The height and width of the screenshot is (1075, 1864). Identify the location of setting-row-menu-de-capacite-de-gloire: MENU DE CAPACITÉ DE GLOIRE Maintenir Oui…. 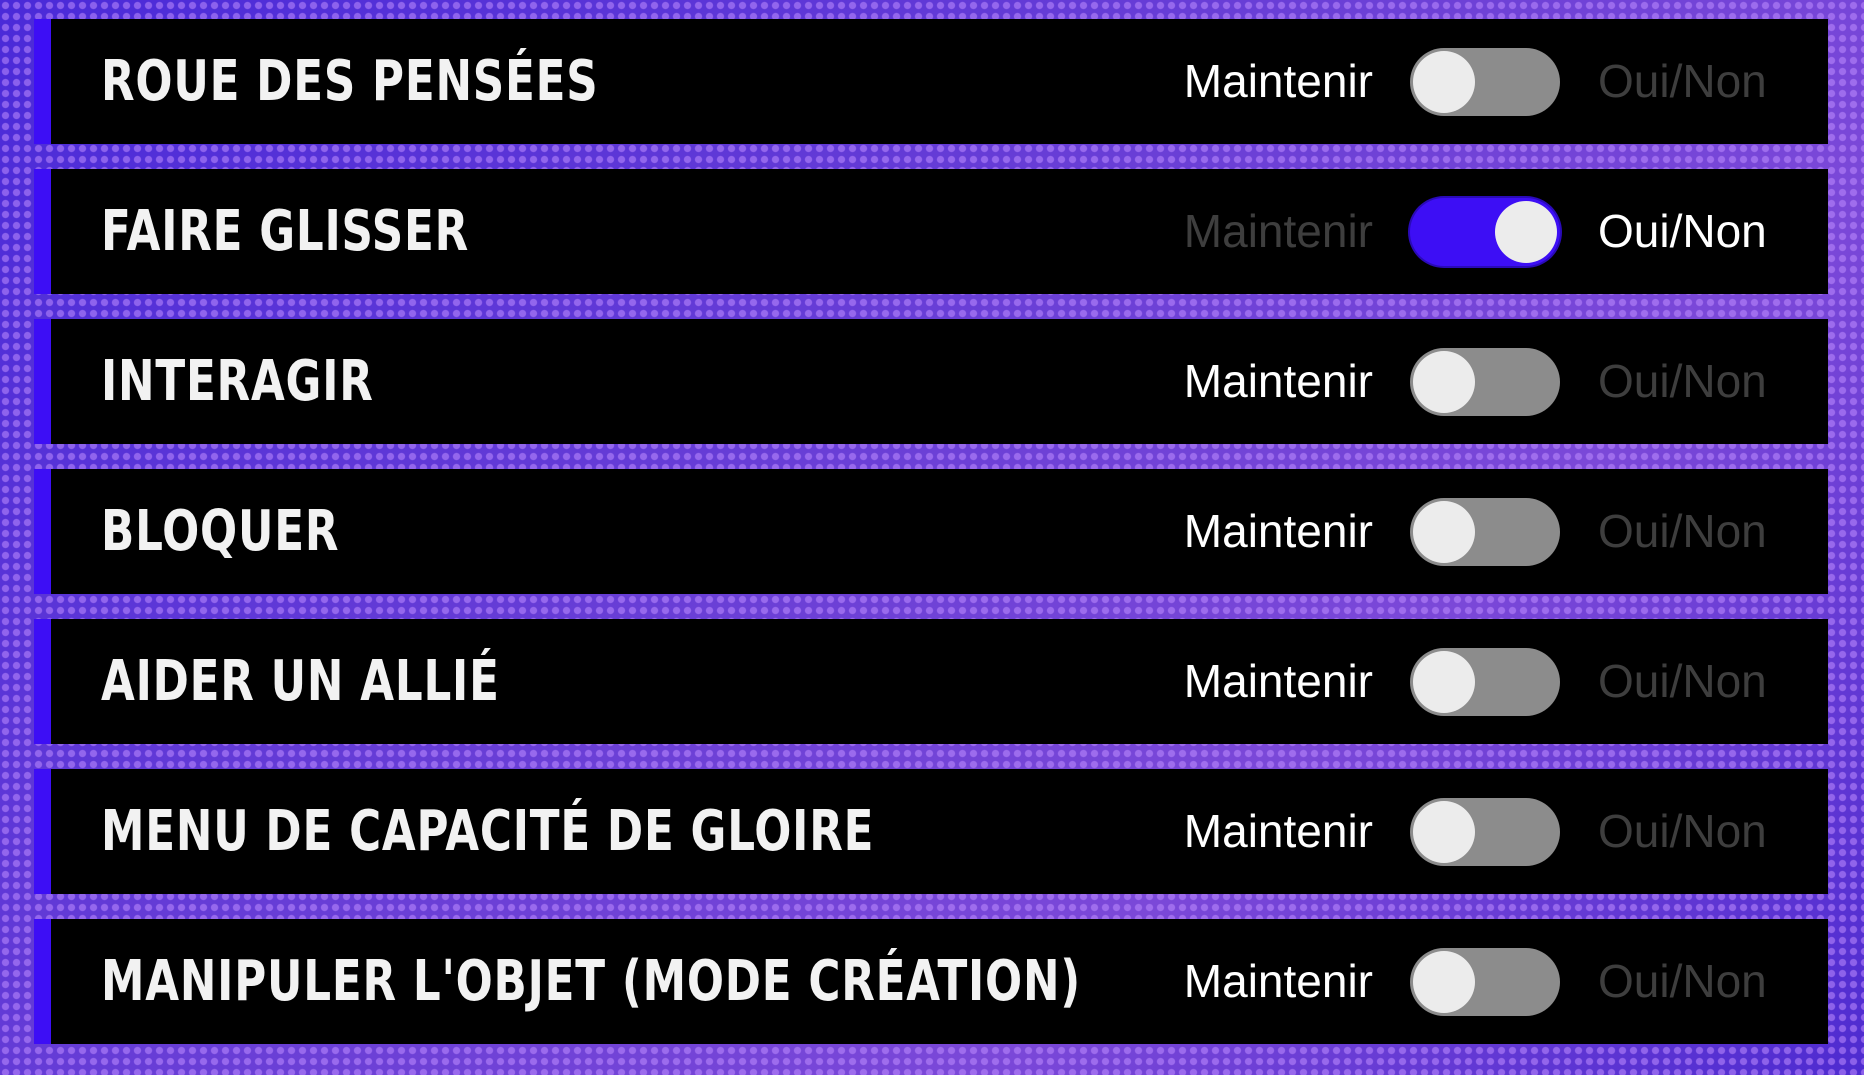
(931, 831).